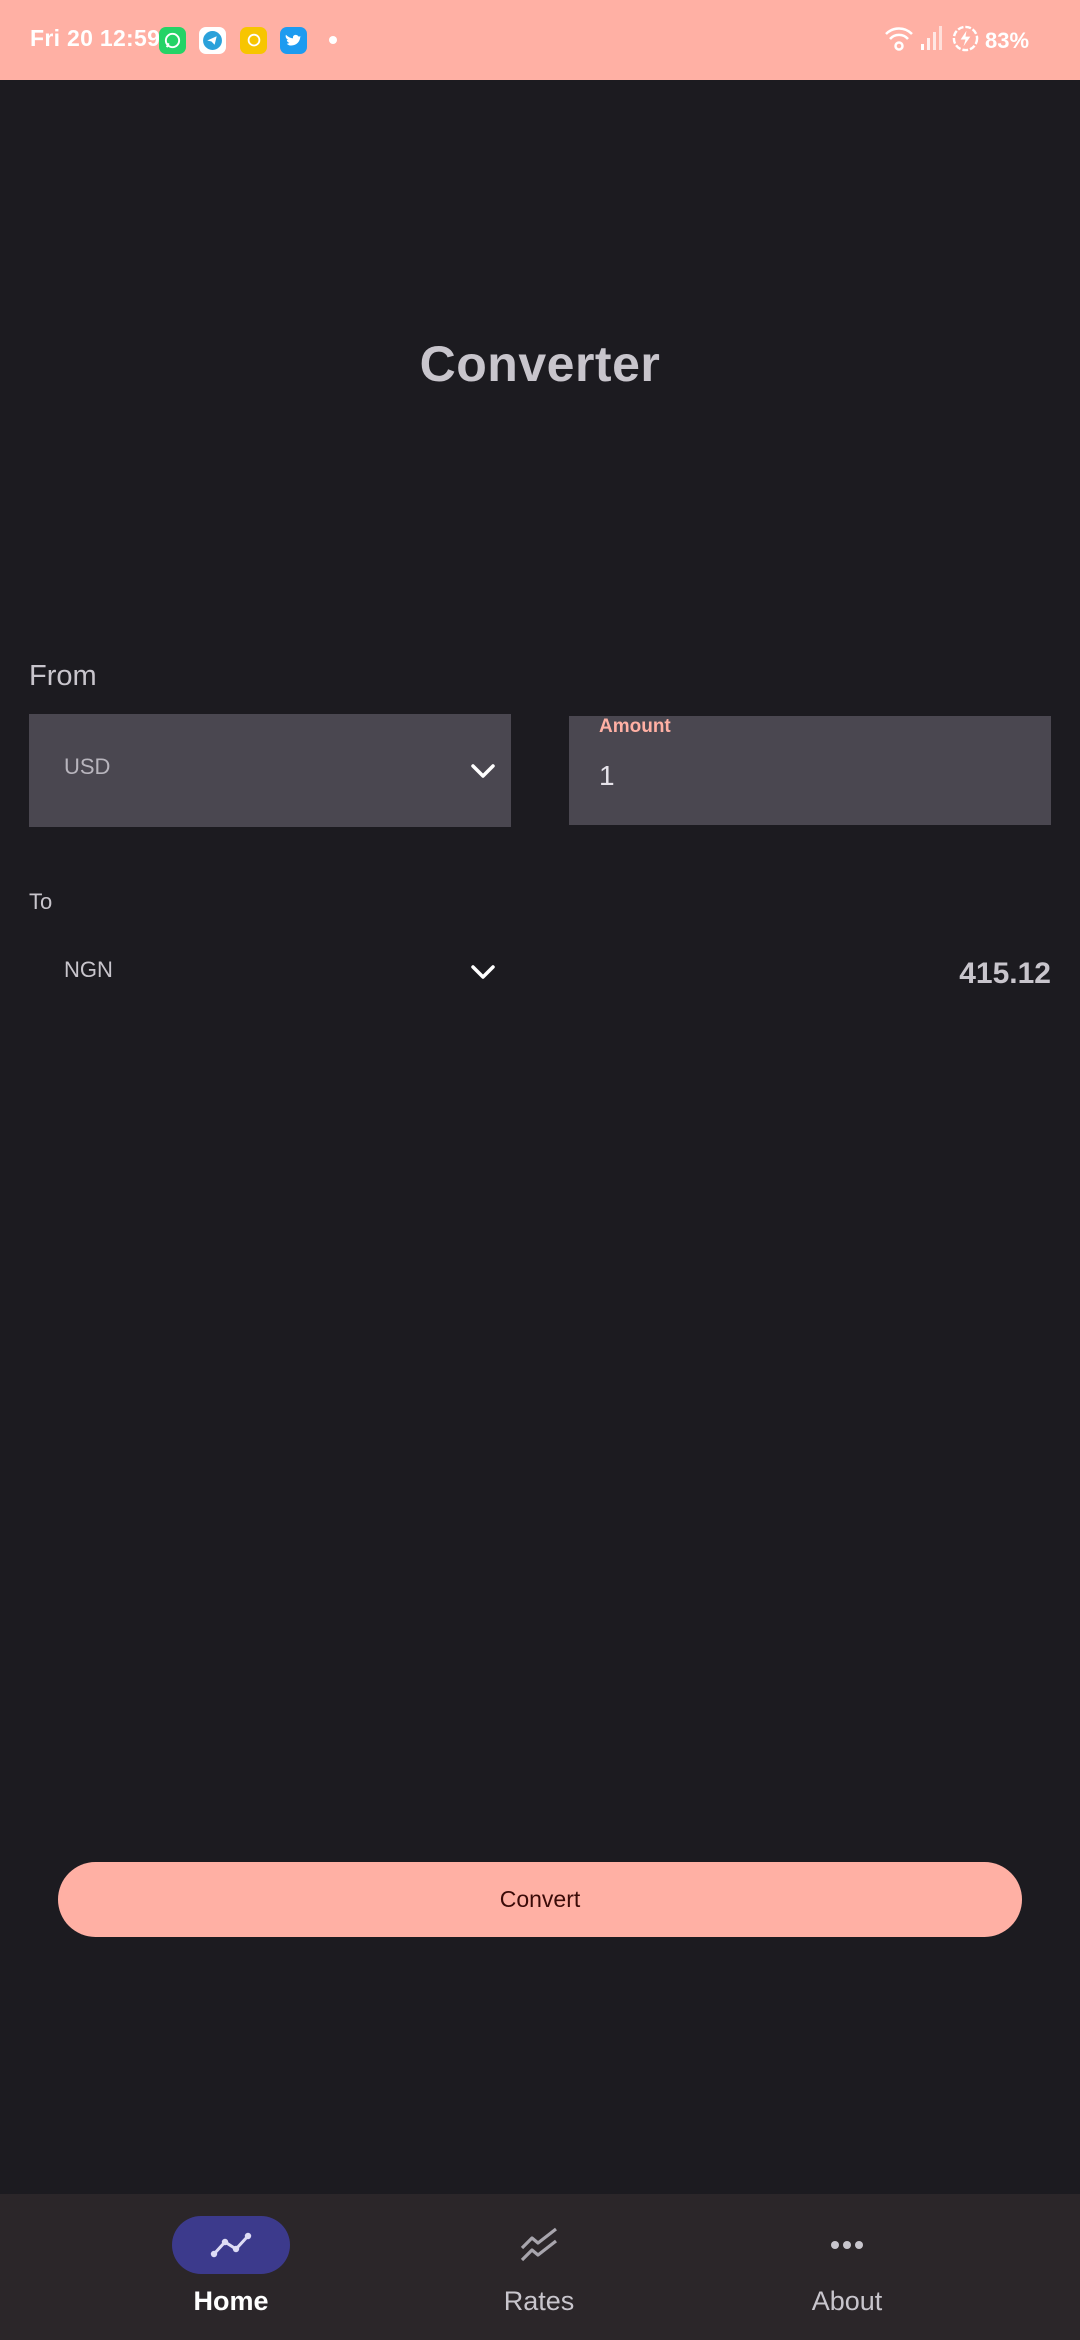 This screenshot has width=1080, height=2340. I want to click on convert-button: Convert, so click(540, 1899).